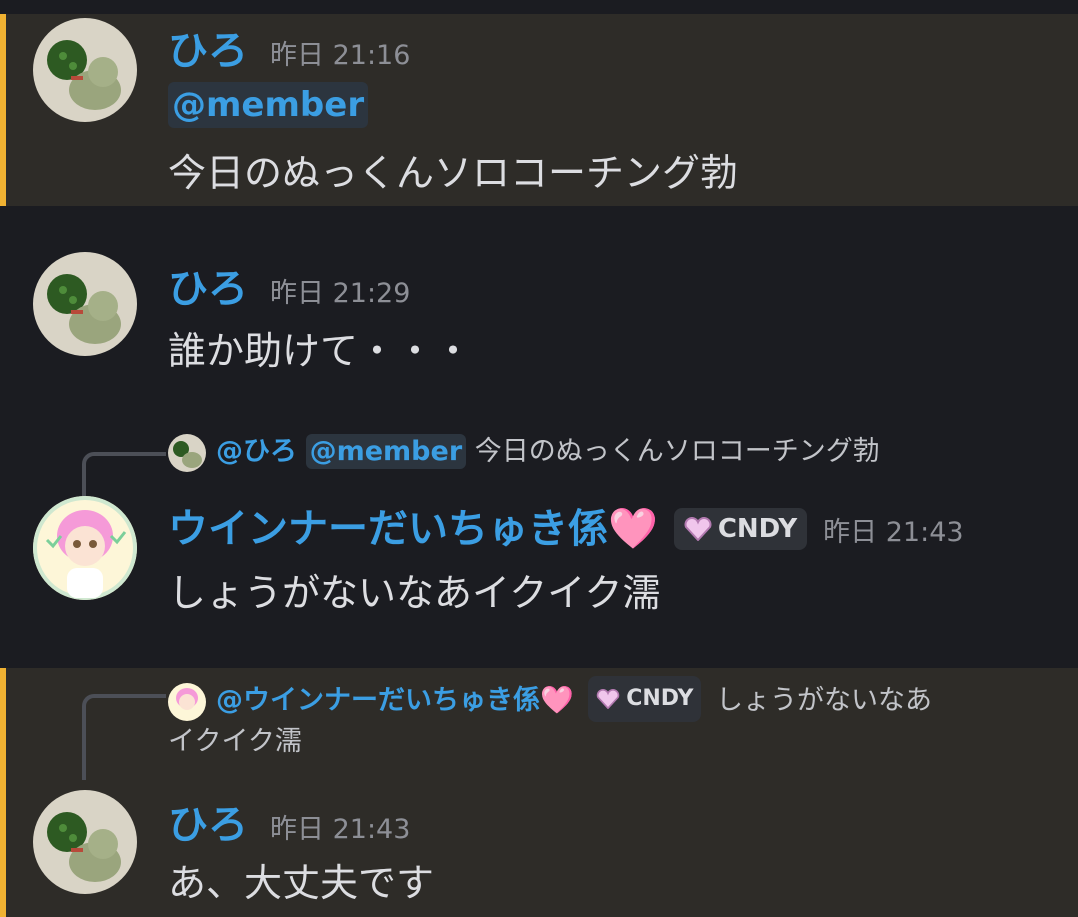 The image size is (1078, 917). Describe the element at coordinates (256, 451) in the screenshot. I see `reply-username: @ひろ` at that location.